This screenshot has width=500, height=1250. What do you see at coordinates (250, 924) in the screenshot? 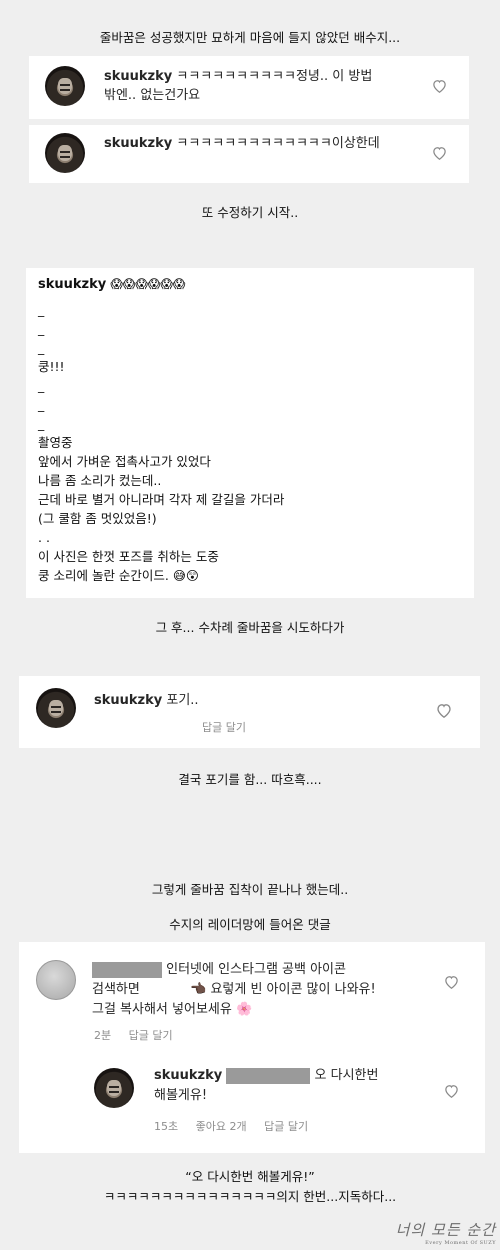
I see `caption-6: 수지의 레이더망에 들어온 댓글` at bounding box center [250, 924].